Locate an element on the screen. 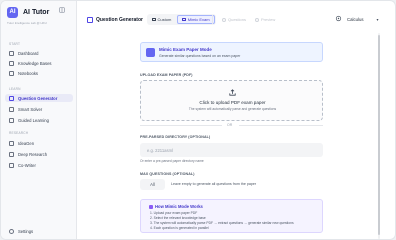 Image resolution: width=396 pixels, height=240 pixels. or-text: OR is located at coordinates (230, 125).